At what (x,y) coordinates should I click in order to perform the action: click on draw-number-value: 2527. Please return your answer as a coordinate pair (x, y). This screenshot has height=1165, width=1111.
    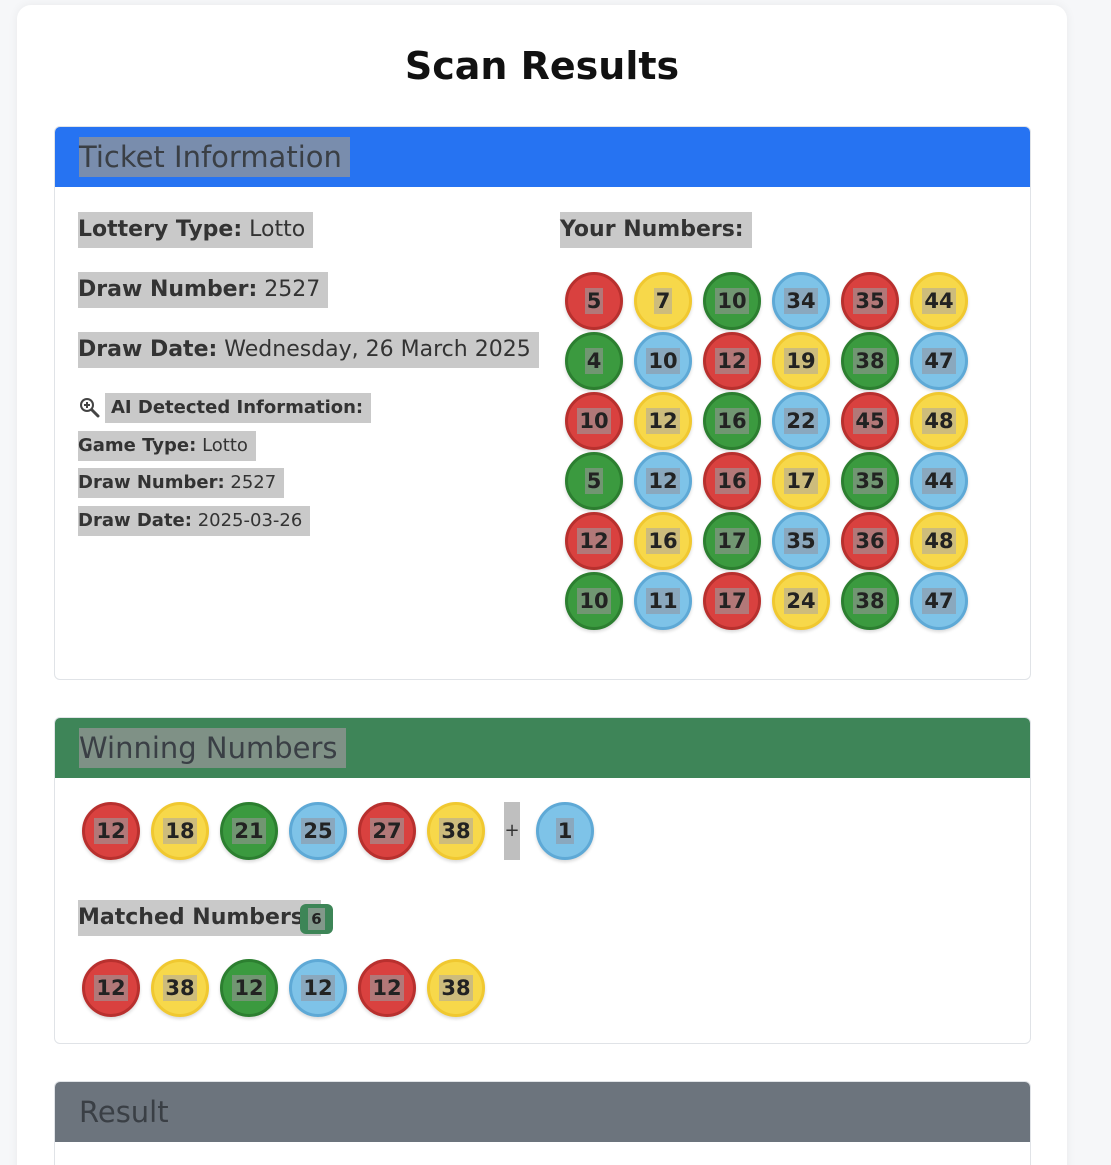
    Looking at the image, I should click on (292, 289).